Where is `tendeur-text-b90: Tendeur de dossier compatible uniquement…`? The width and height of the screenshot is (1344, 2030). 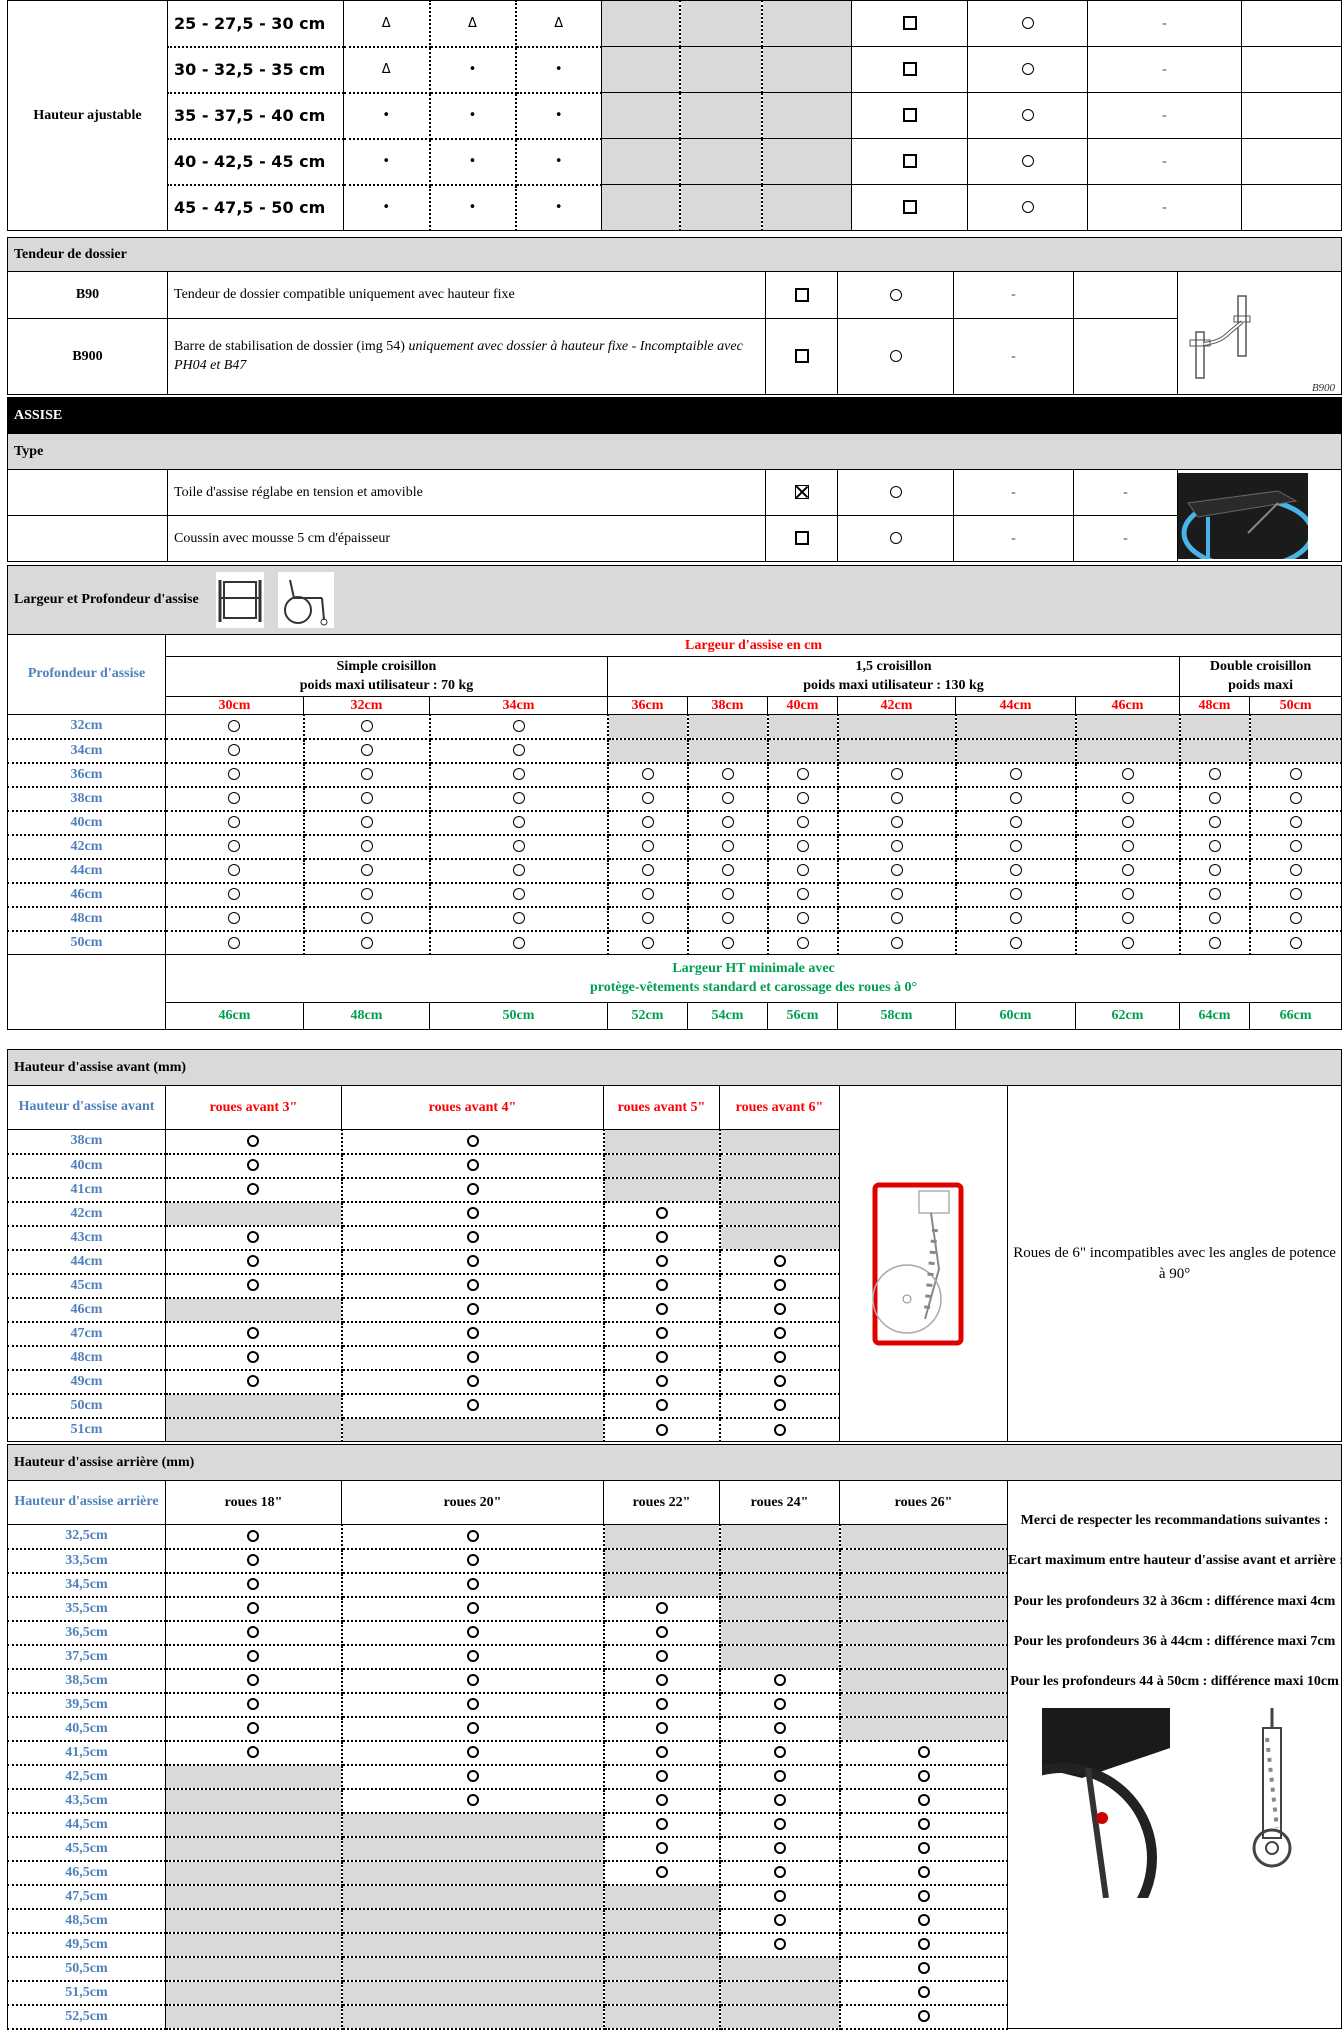
tendeur-text-b90: Tendeur de dossier compatible uniquement… is located at coordinates (466, 295).